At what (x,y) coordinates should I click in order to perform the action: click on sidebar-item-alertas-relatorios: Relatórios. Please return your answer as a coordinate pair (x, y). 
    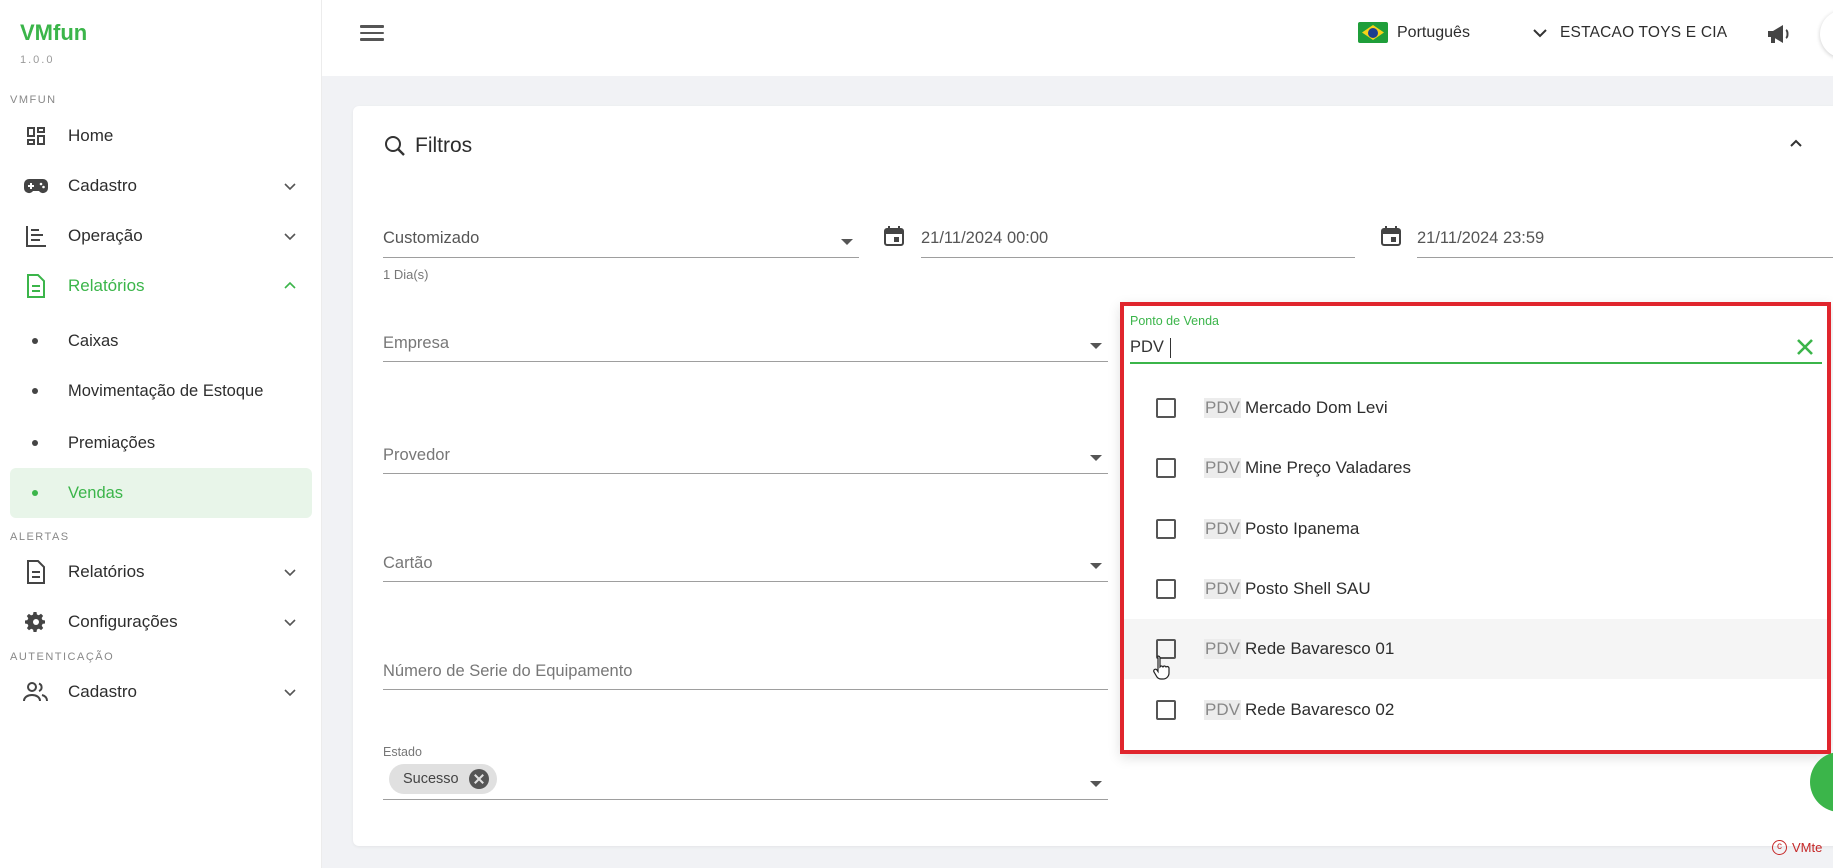
    Looking at the image, I should click on (161, 572).